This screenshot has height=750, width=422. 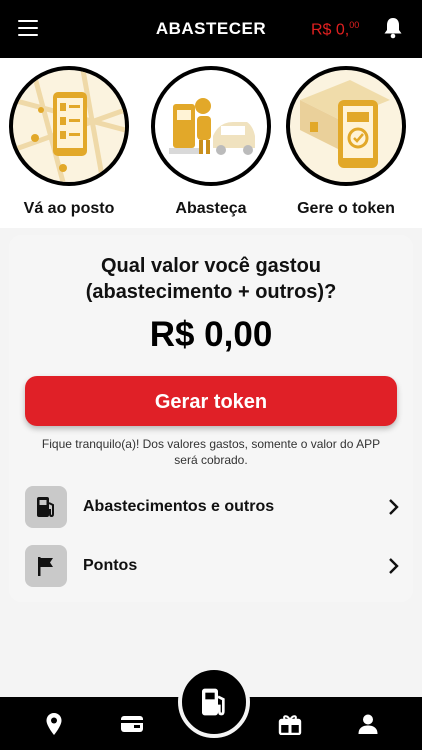 I want to click on balance-display: R$ 0,00, so click(x=335, y=29).